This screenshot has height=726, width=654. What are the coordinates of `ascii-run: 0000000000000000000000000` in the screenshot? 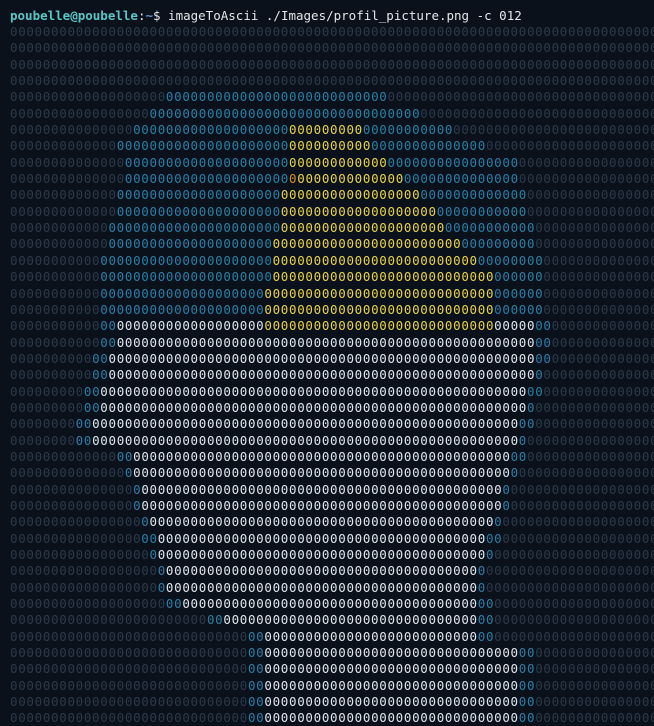 It's located at (553, 130).